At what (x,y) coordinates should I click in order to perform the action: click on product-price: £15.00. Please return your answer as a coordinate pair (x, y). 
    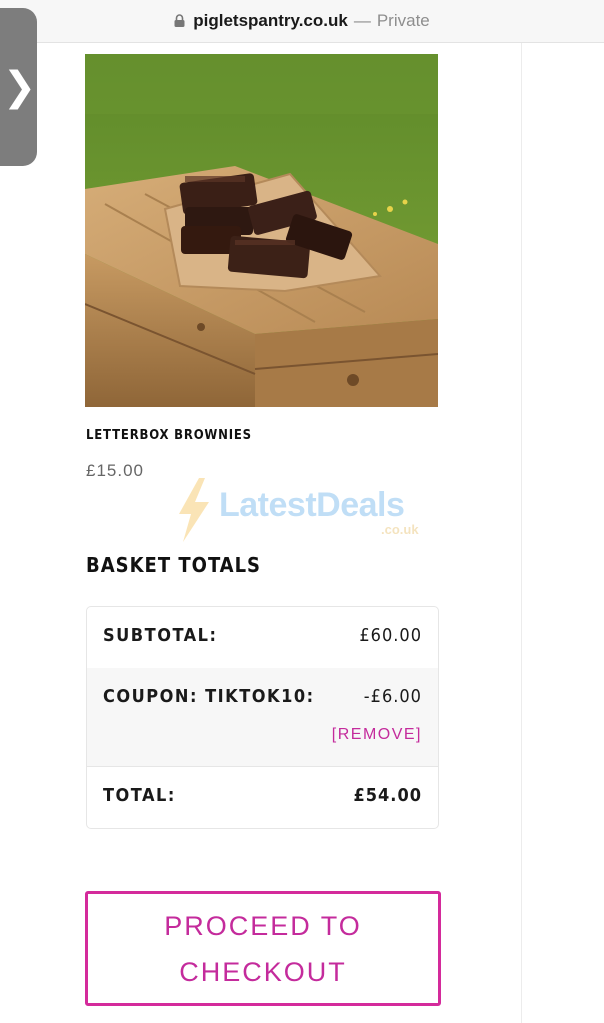
    Looking at the image, I should click on (115, 470).